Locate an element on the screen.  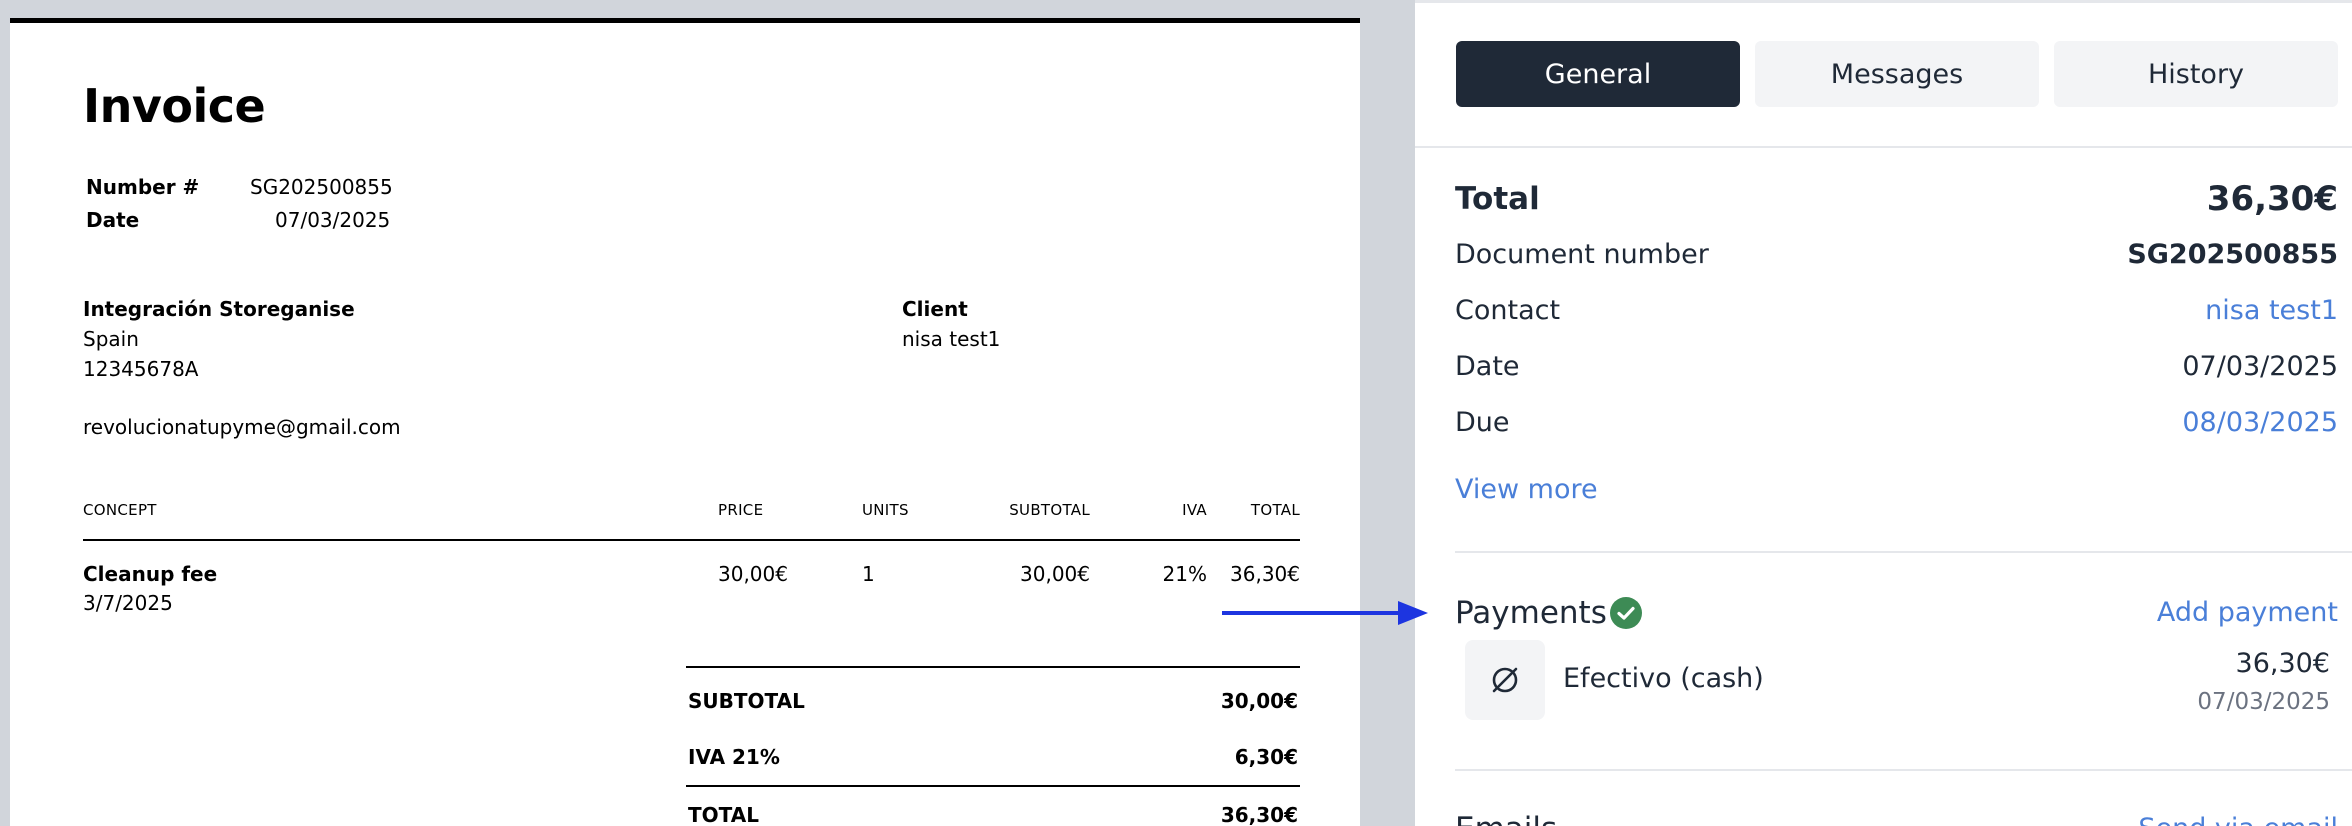
arrow-right-icon is located at coordinates (1325, 613).